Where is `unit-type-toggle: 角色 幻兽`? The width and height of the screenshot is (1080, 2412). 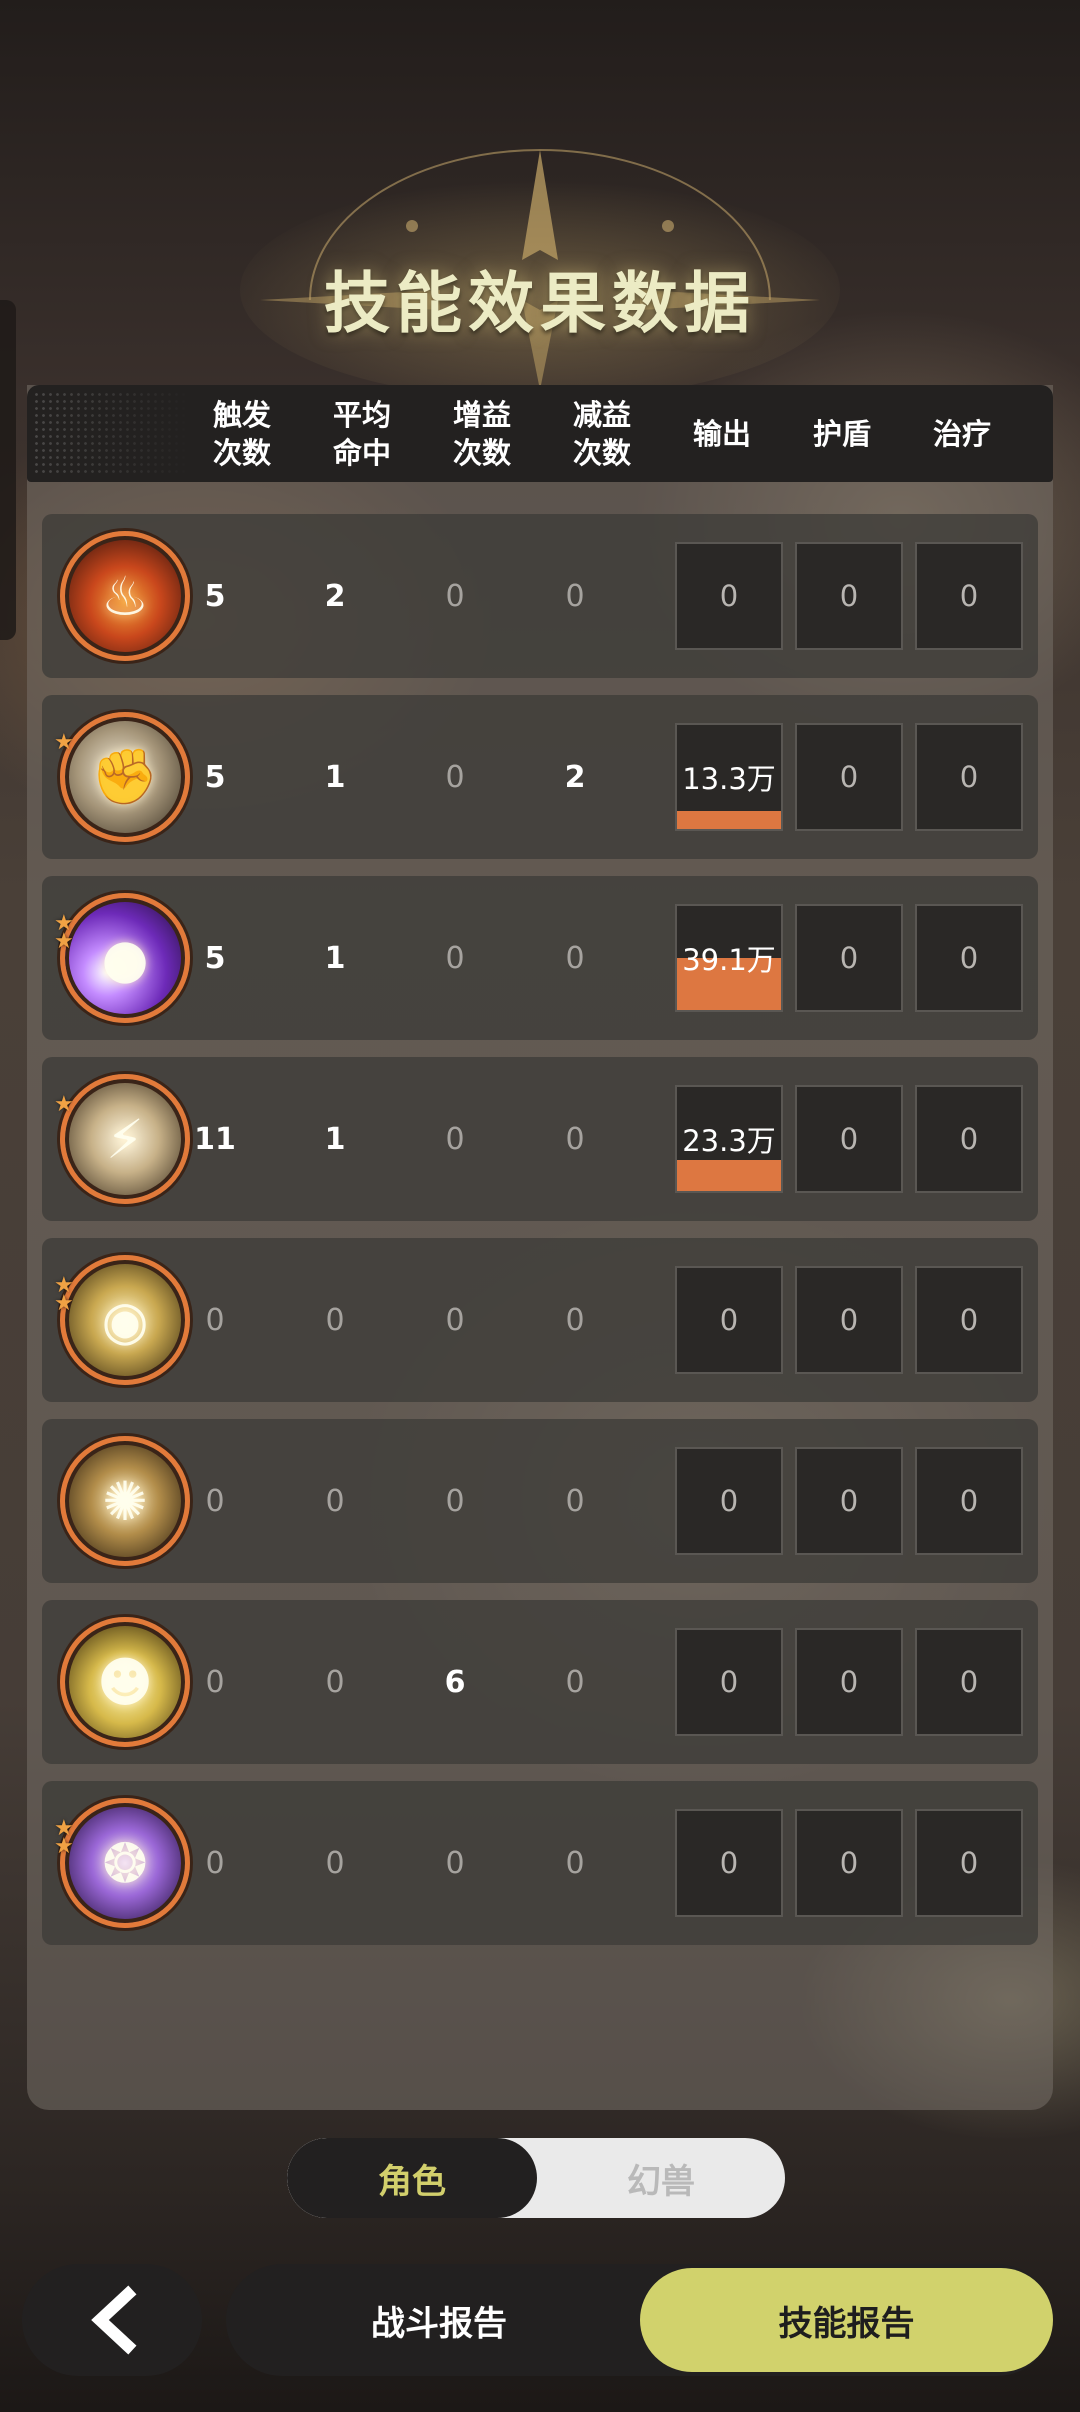
unit-type-toggle: 角色 幻兽 is located at coordinates (536, 2178).